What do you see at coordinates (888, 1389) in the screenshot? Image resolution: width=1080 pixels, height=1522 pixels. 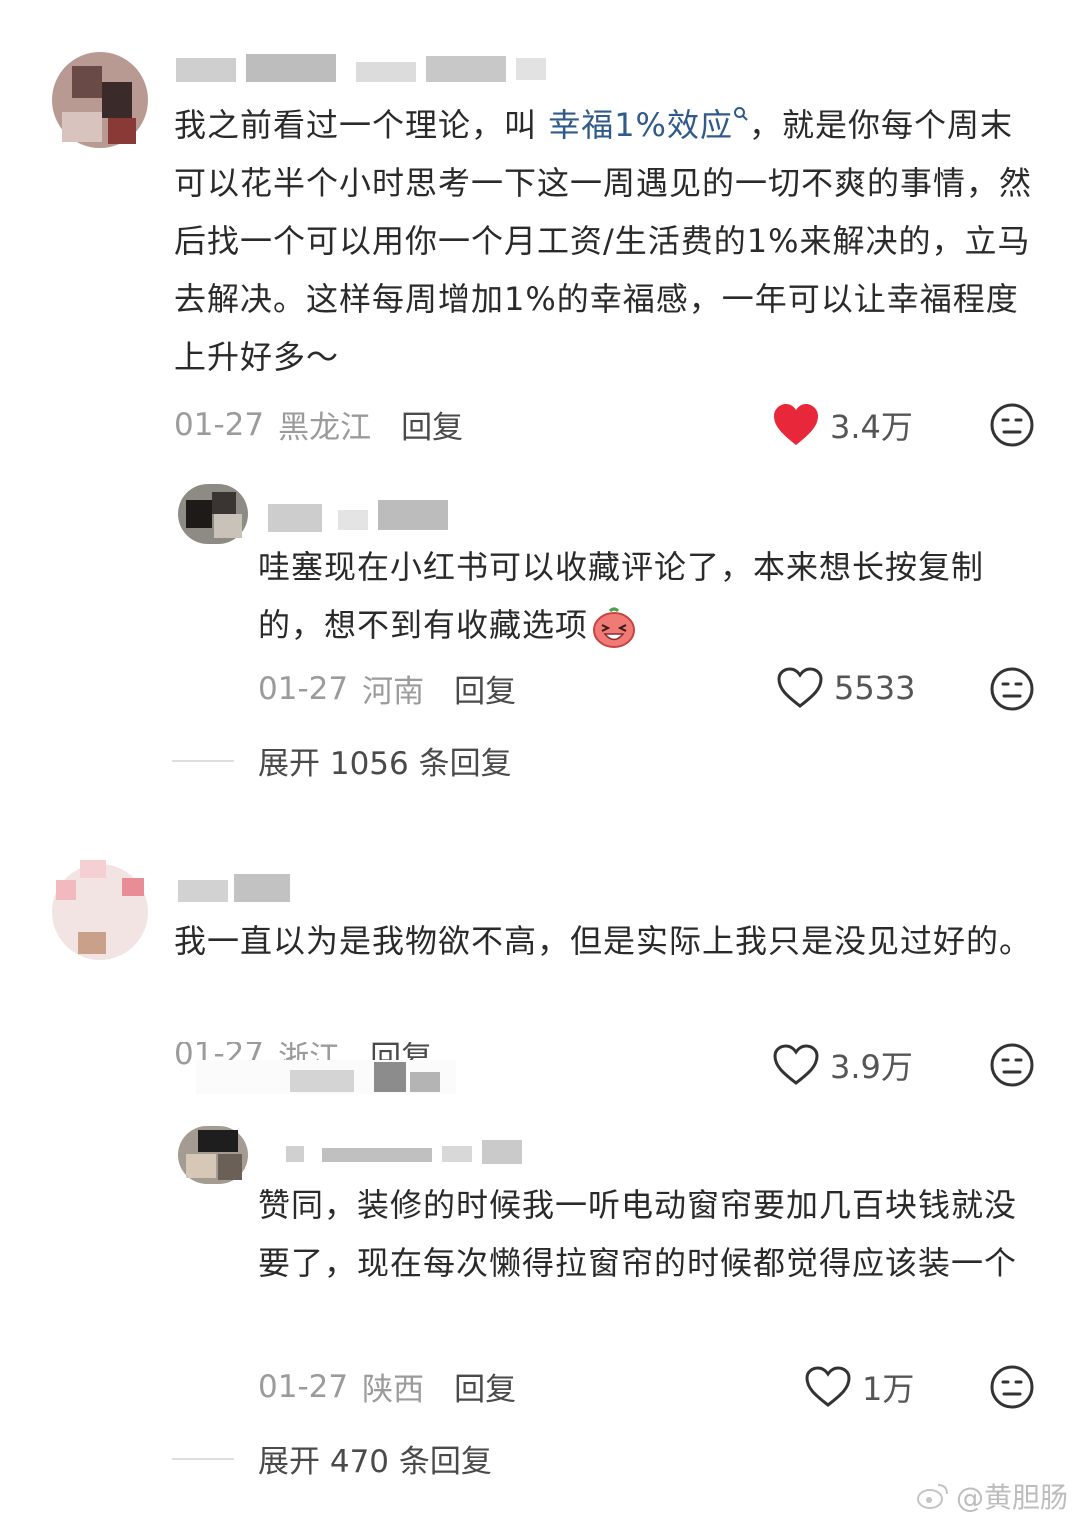 I see `like-count: 1万` at bounding box center [888, 1389].